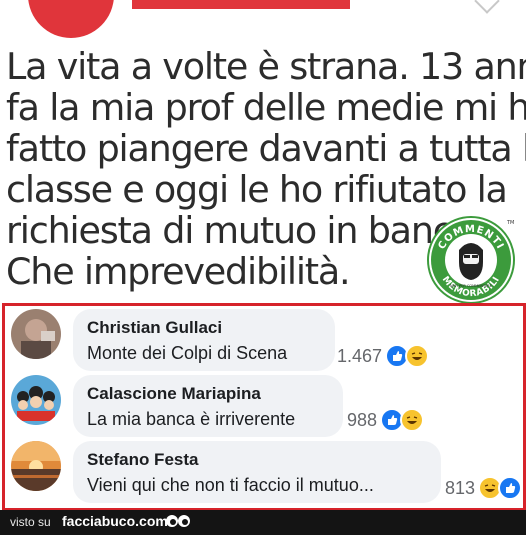  What do you see at coordinates (360, 355) in the screenshot?
I see `reaction-count: 1.467` at bounding box center [360, 355].